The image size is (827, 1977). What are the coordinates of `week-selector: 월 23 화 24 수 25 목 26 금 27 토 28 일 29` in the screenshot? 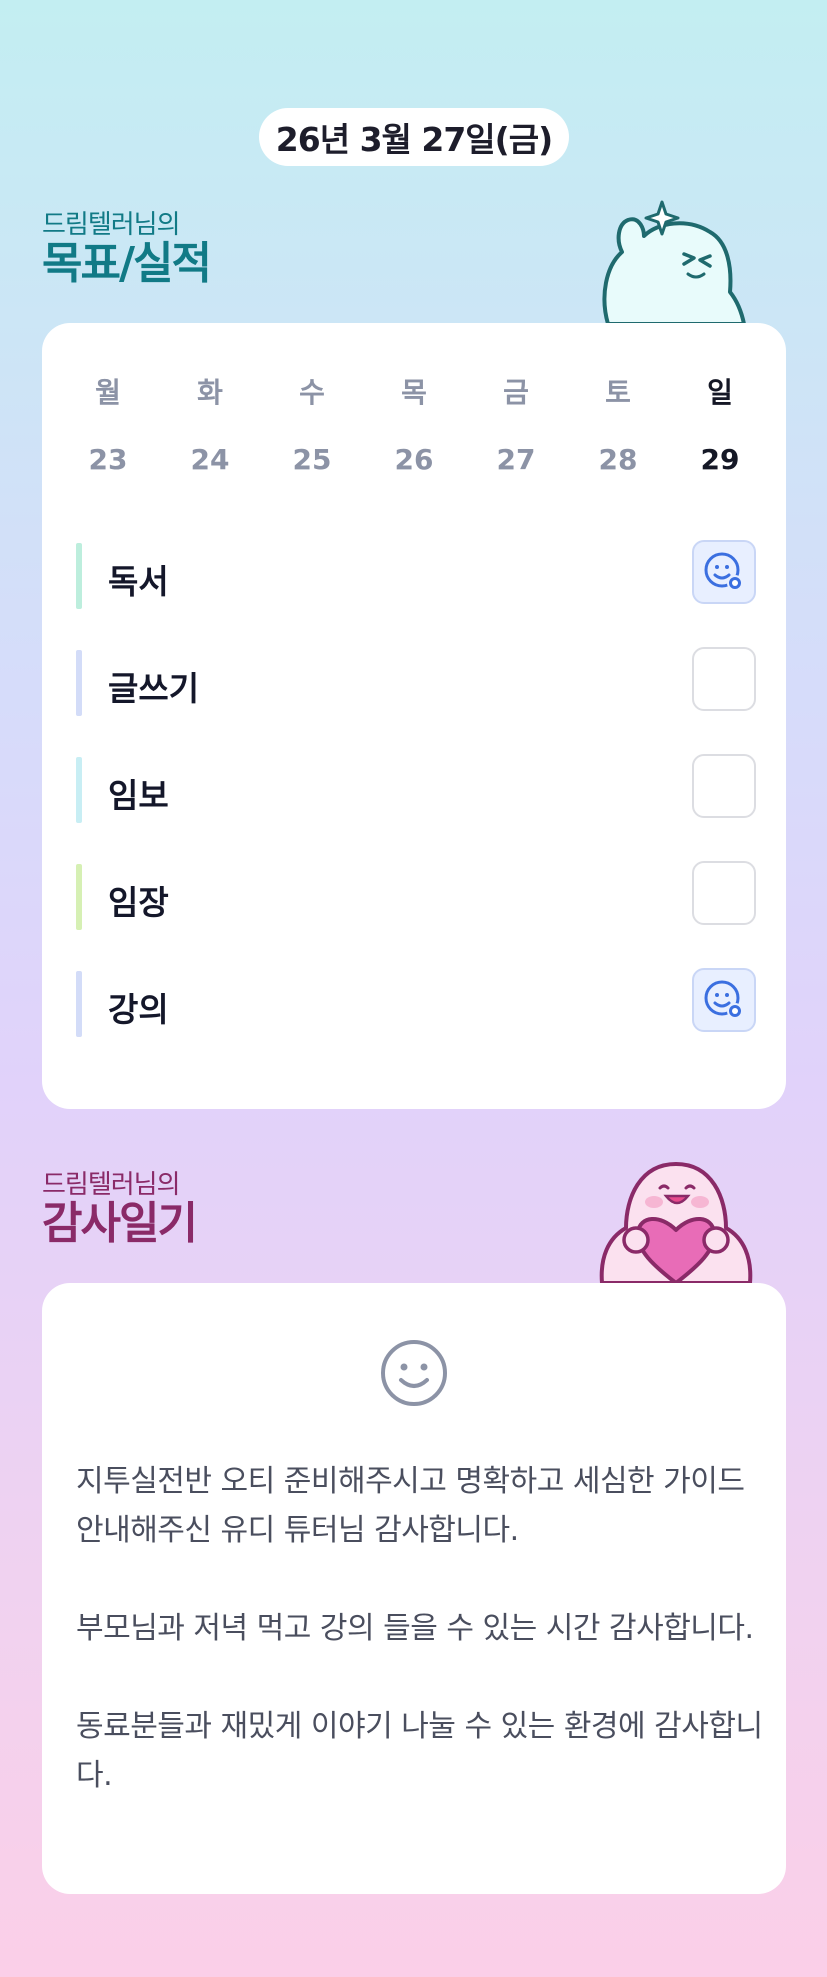 It's located at (414, 431).